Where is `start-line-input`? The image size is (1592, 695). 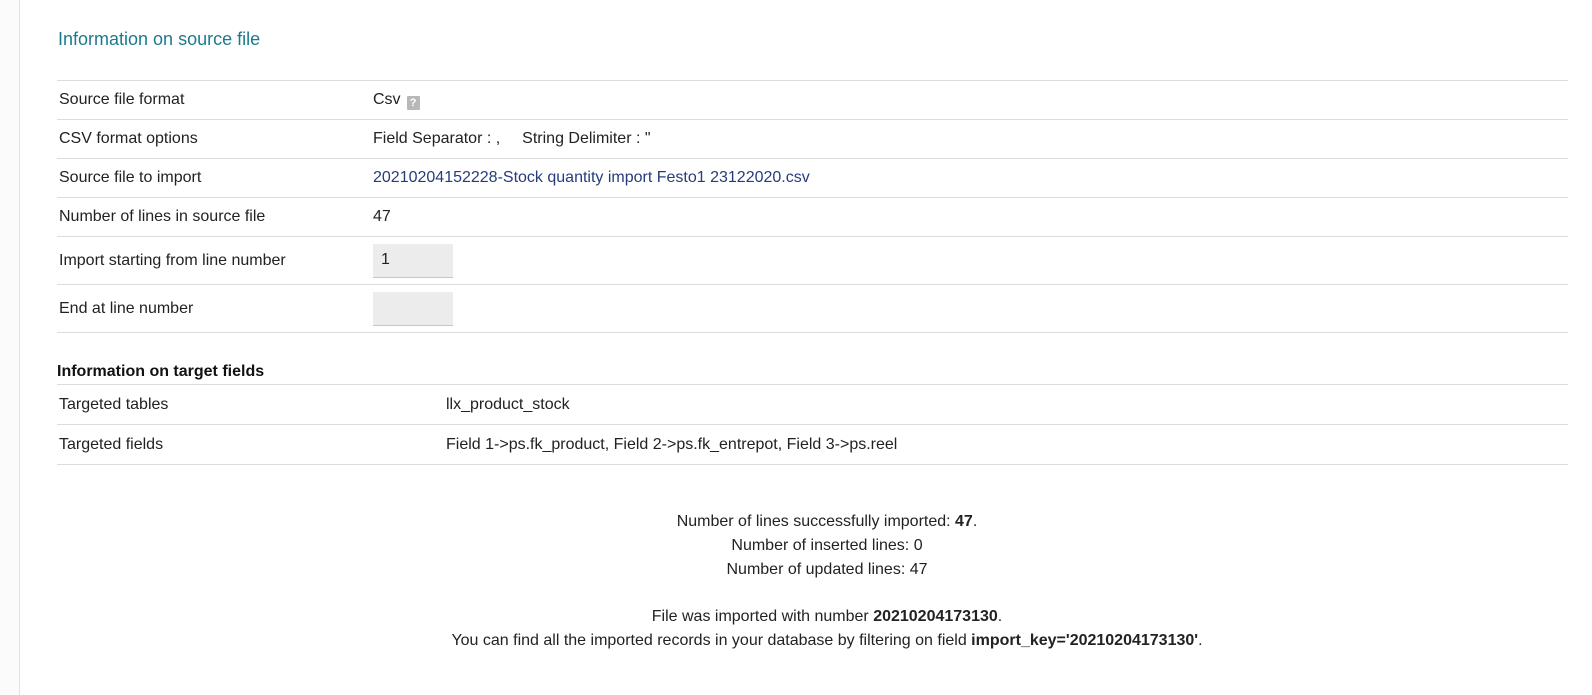
start-line-input is located at coordinates (413, 260).